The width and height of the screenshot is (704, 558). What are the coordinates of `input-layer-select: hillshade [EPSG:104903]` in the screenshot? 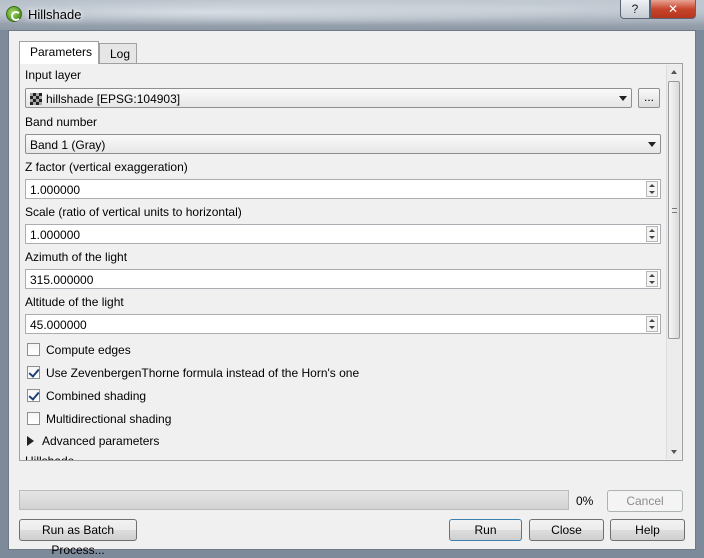 It's located at (328, 98).